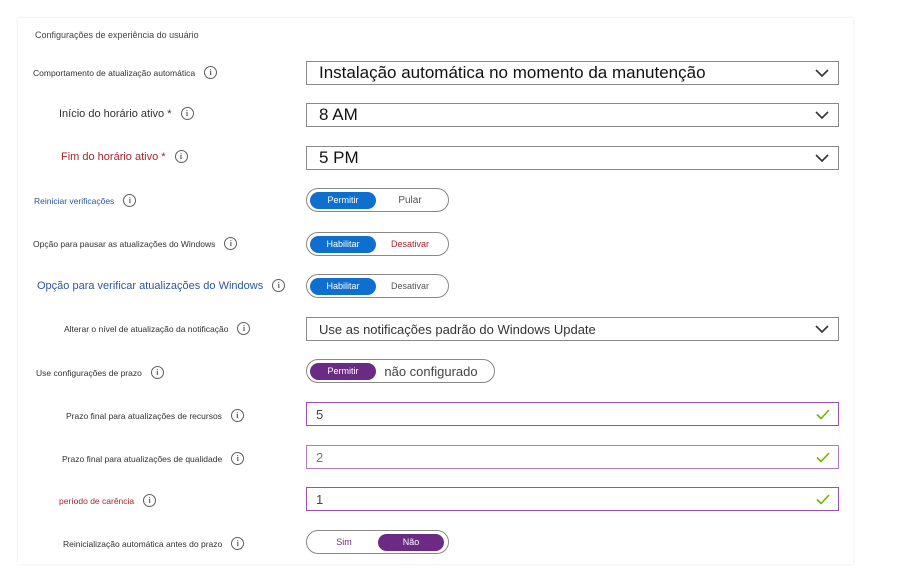 The width and height of the screenshot is (918, 570). What do you see at coordinates (320, 499) in the screenshot?
I see `grace-period-value: 1` at bounding box center [320, 499].